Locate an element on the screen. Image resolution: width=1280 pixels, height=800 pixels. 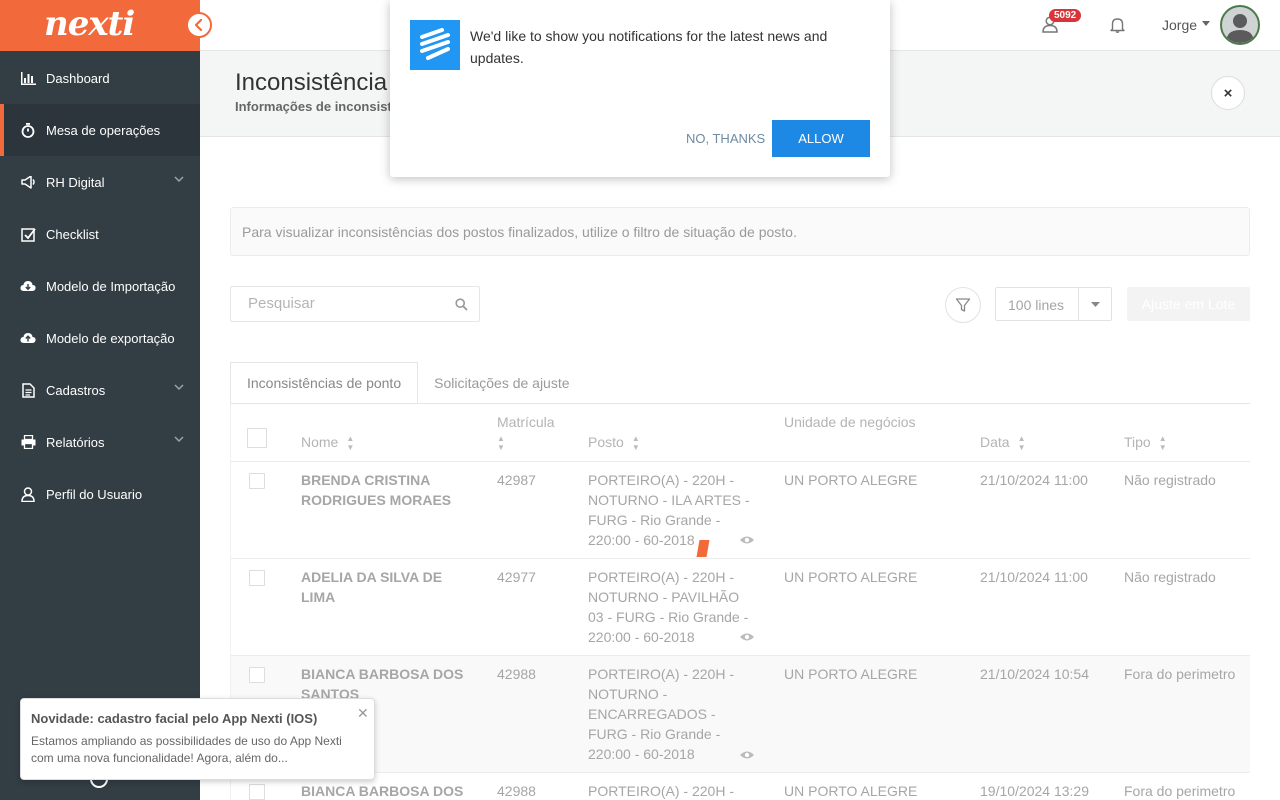
batch-adjust-label: Ajuste em Lote is located at coordinates (1188, 304).